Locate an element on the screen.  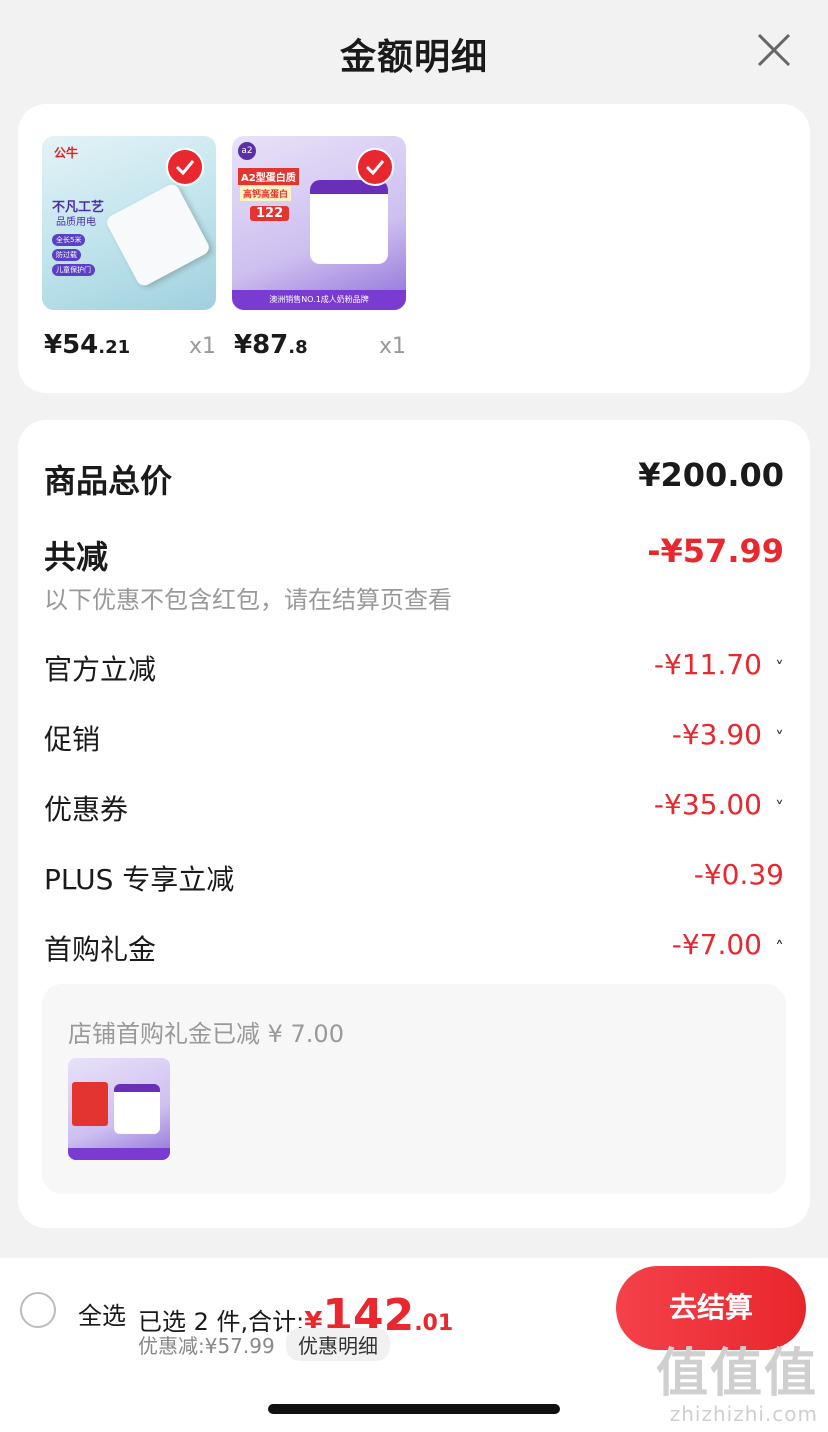
product-image: 公牛 不凡工艺 品质用电 全长5米 防过载 儿童保护门 is located at coordinates (129, 223).